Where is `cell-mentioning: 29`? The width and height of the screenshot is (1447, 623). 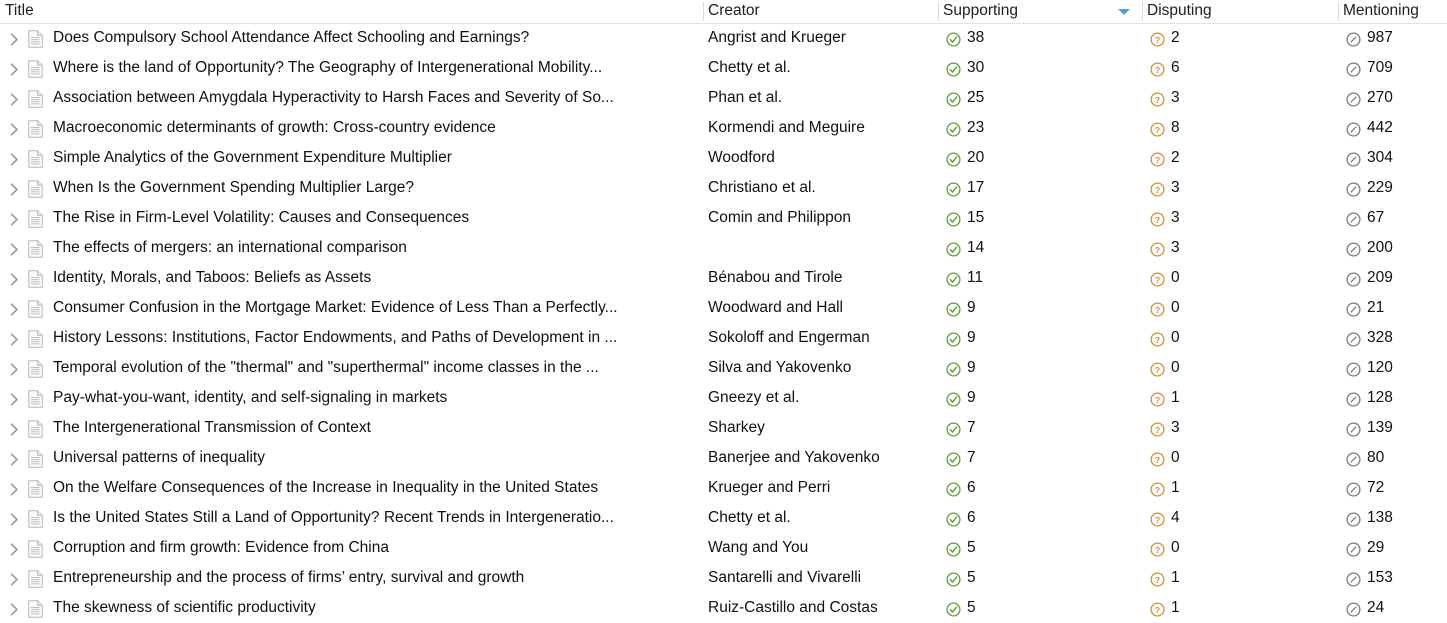 cell-mentioning: 29 is located at coordinates (1392, 549).